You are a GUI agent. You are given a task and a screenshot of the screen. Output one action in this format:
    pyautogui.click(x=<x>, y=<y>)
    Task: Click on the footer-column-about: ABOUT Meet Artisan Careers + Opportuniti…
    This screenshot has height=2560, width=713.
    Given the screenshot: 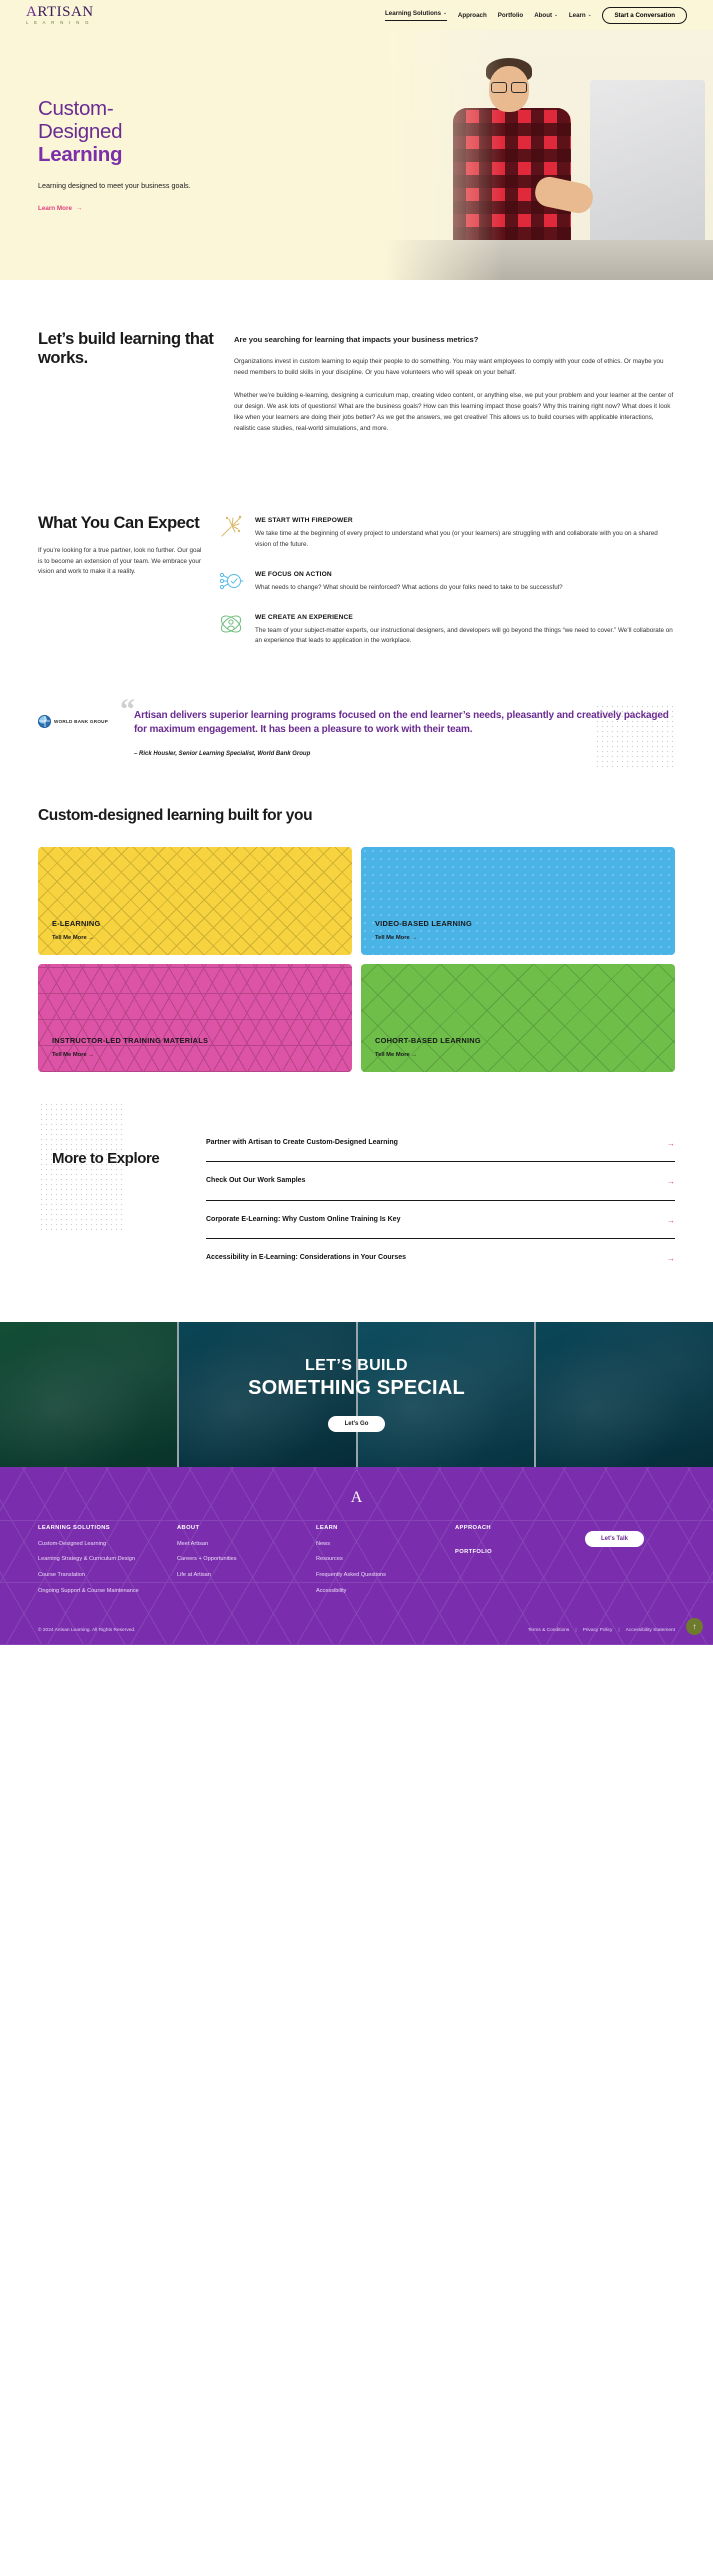 What is the action you would take?
    pyautogui.click(x=241, y=1564)
    